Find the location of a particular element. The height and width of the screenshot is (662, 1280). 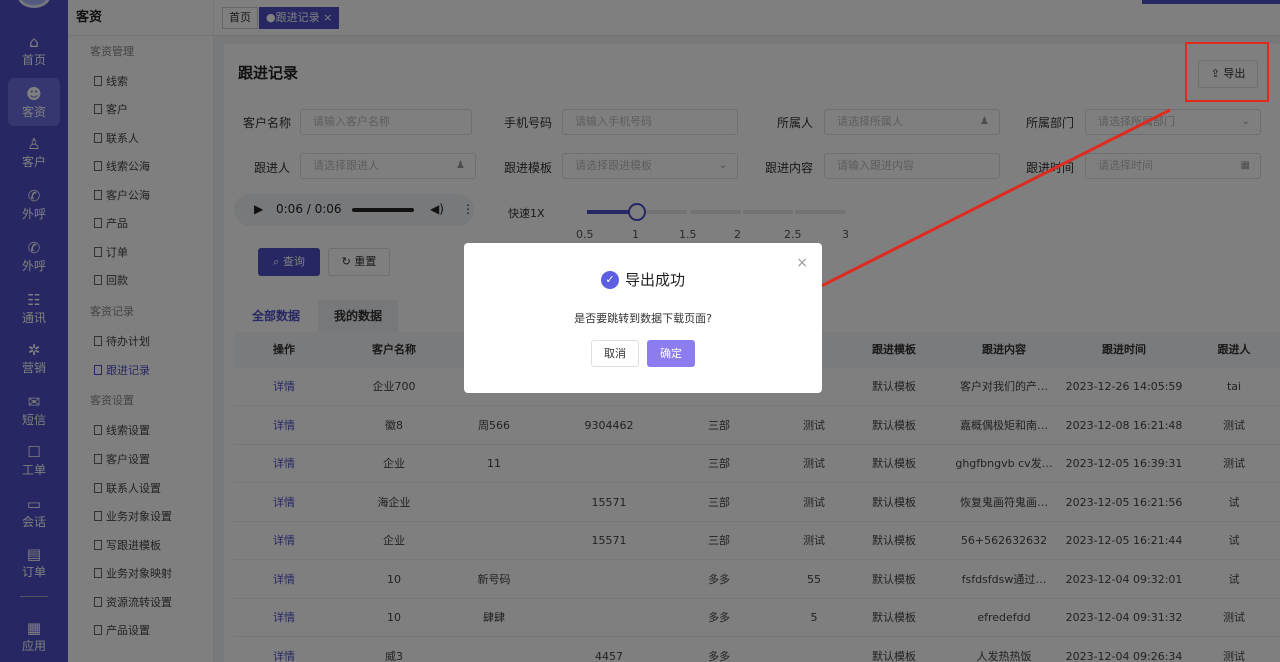

dialog-message: 是否要跳转到数据下载页面? is located at coordinates (643, 318).